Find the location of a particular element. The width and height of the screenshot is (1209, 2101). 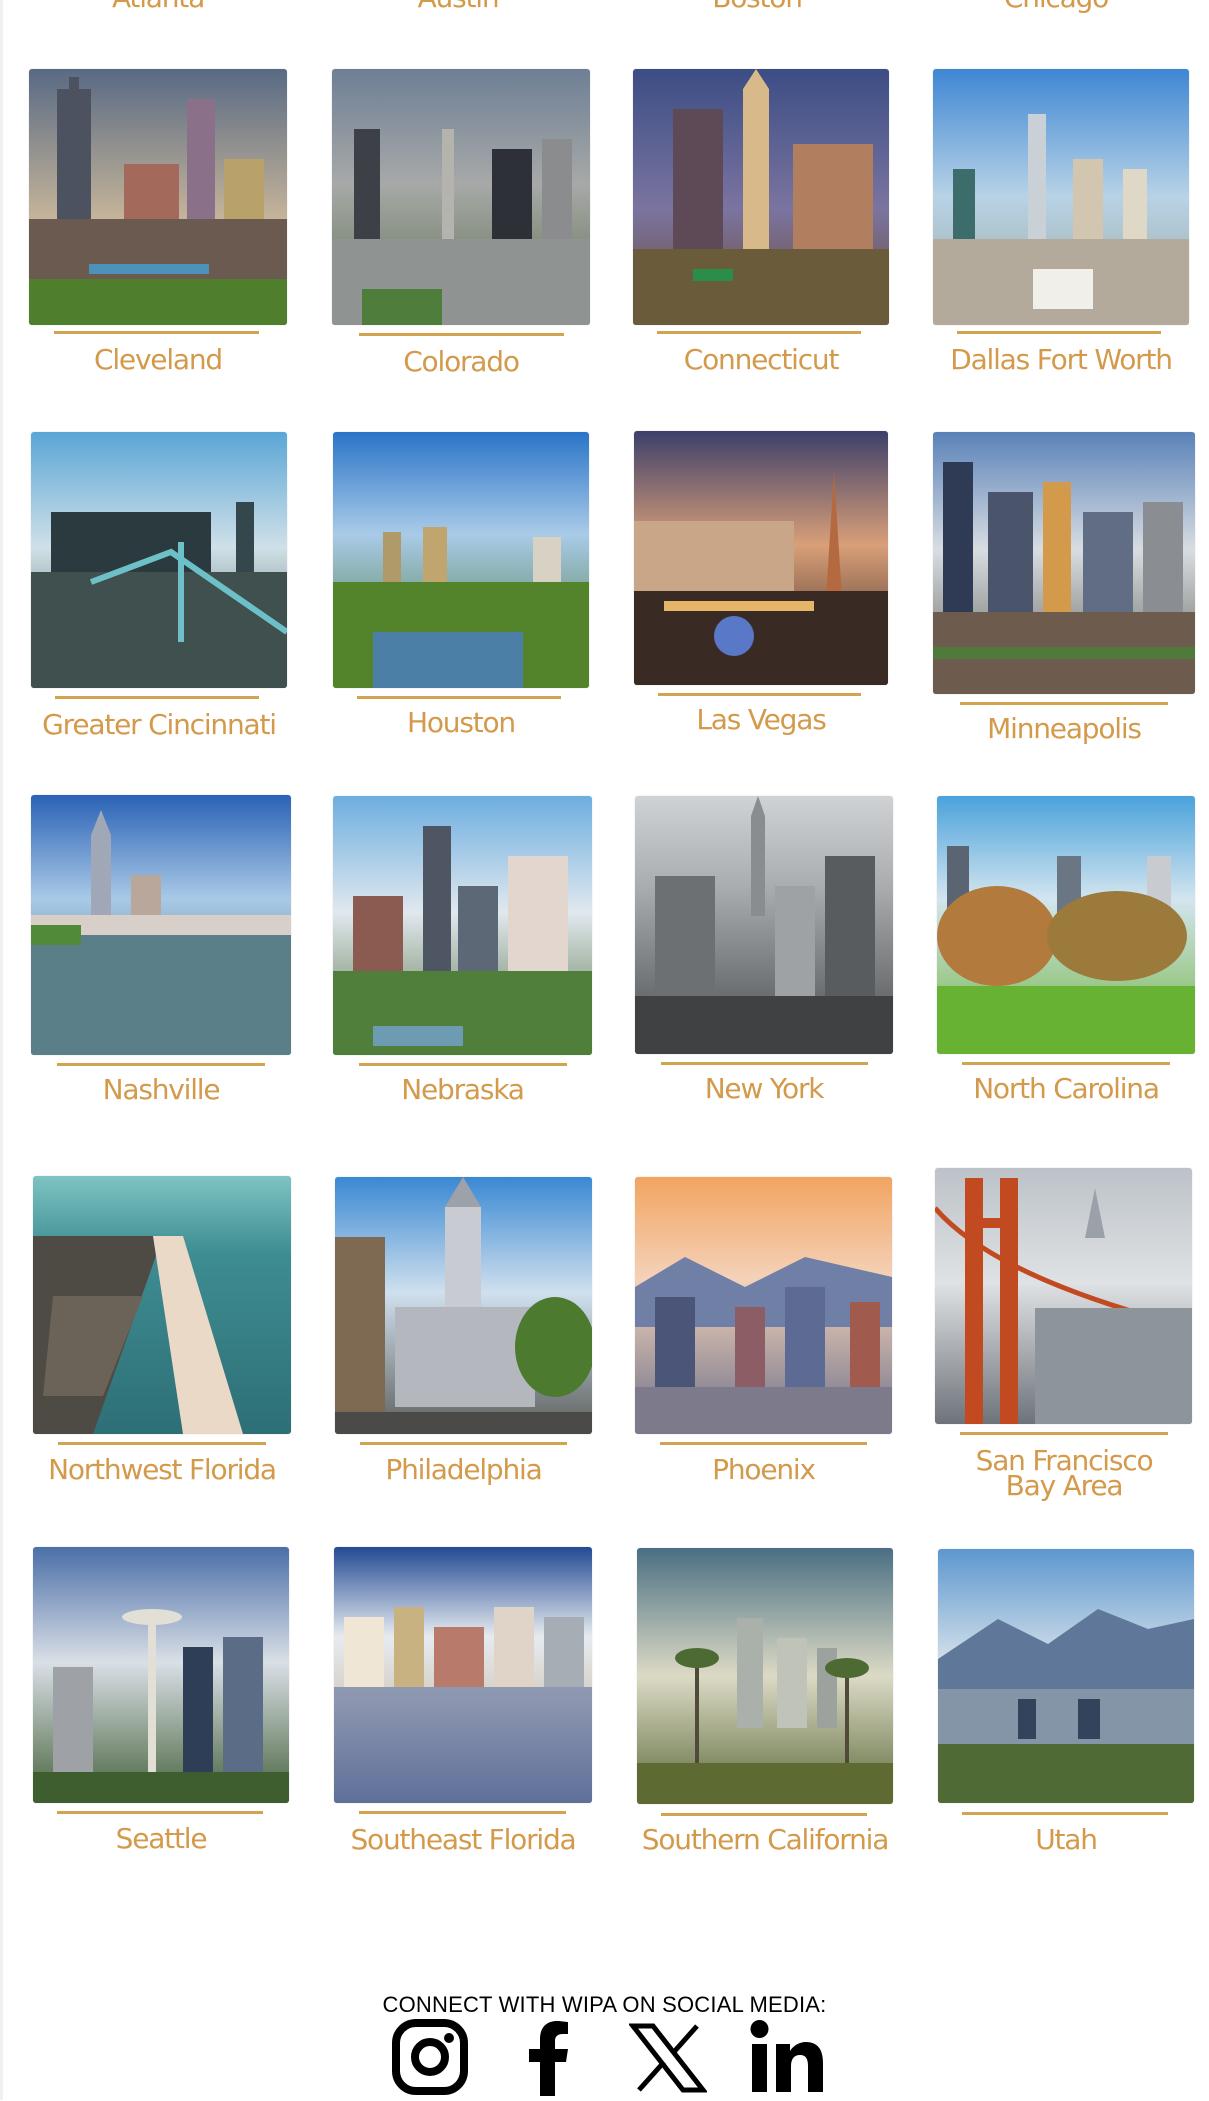

chapter-card-seattle: Seattle is located at coordinates (161, 1704).